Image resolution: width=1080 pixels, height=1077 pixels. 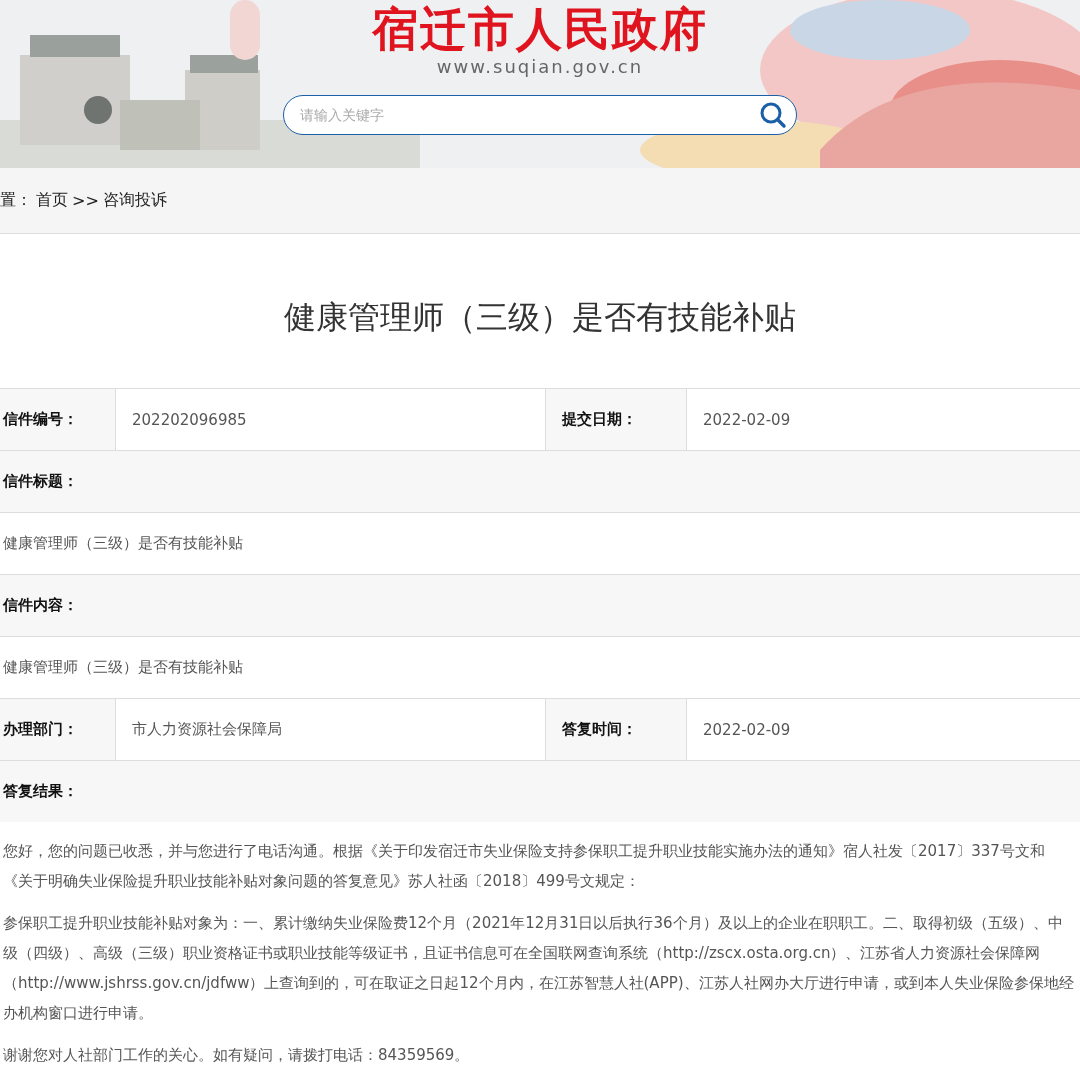 I want to click on field-label: 信件标题：, so click(x=540, y=481).